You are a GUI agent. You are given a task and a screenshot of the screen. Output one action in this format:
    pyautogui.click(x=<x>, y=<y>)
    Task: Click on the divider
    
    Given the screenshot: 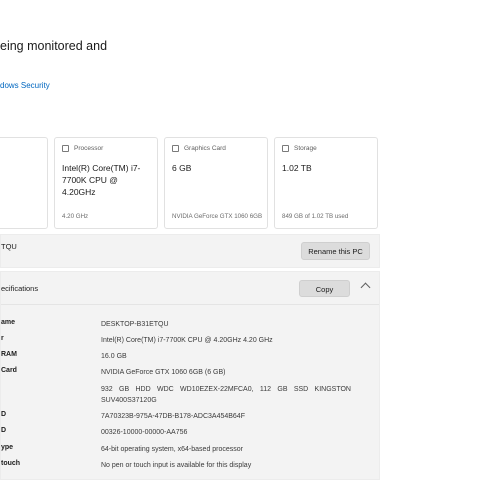 What is the action you would take?
    pyautogui.click(x=190, y=304)
    